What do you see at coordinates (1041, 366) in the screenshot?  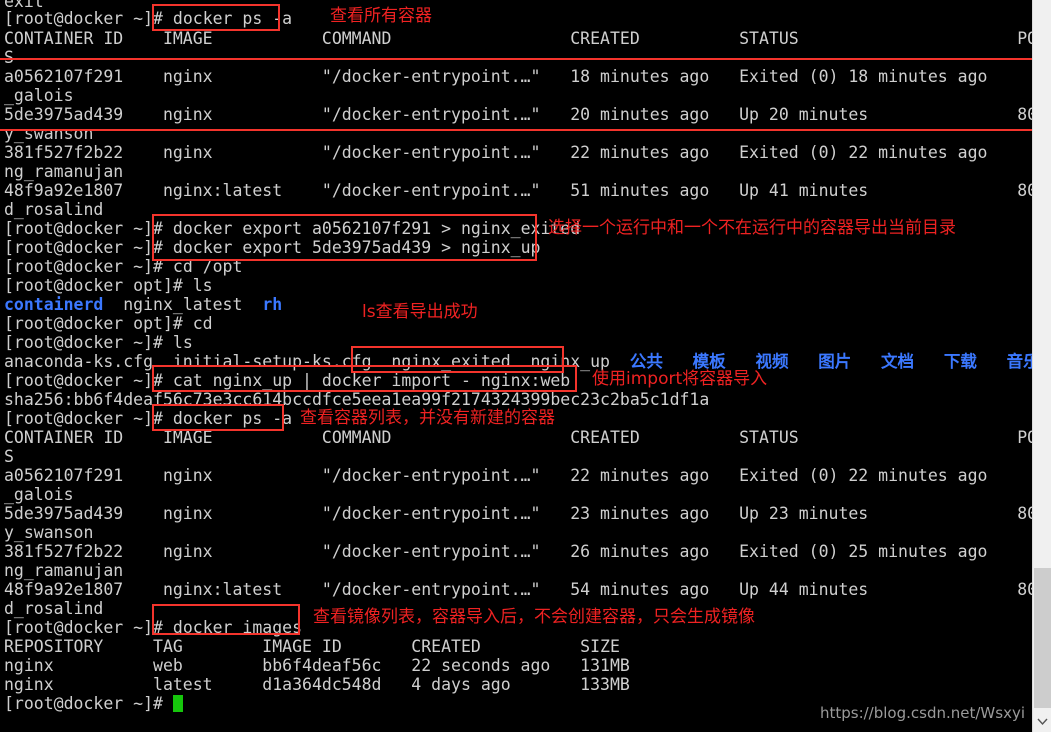 I see `vertical-scrollbar` at bounding box center [1041, 366].